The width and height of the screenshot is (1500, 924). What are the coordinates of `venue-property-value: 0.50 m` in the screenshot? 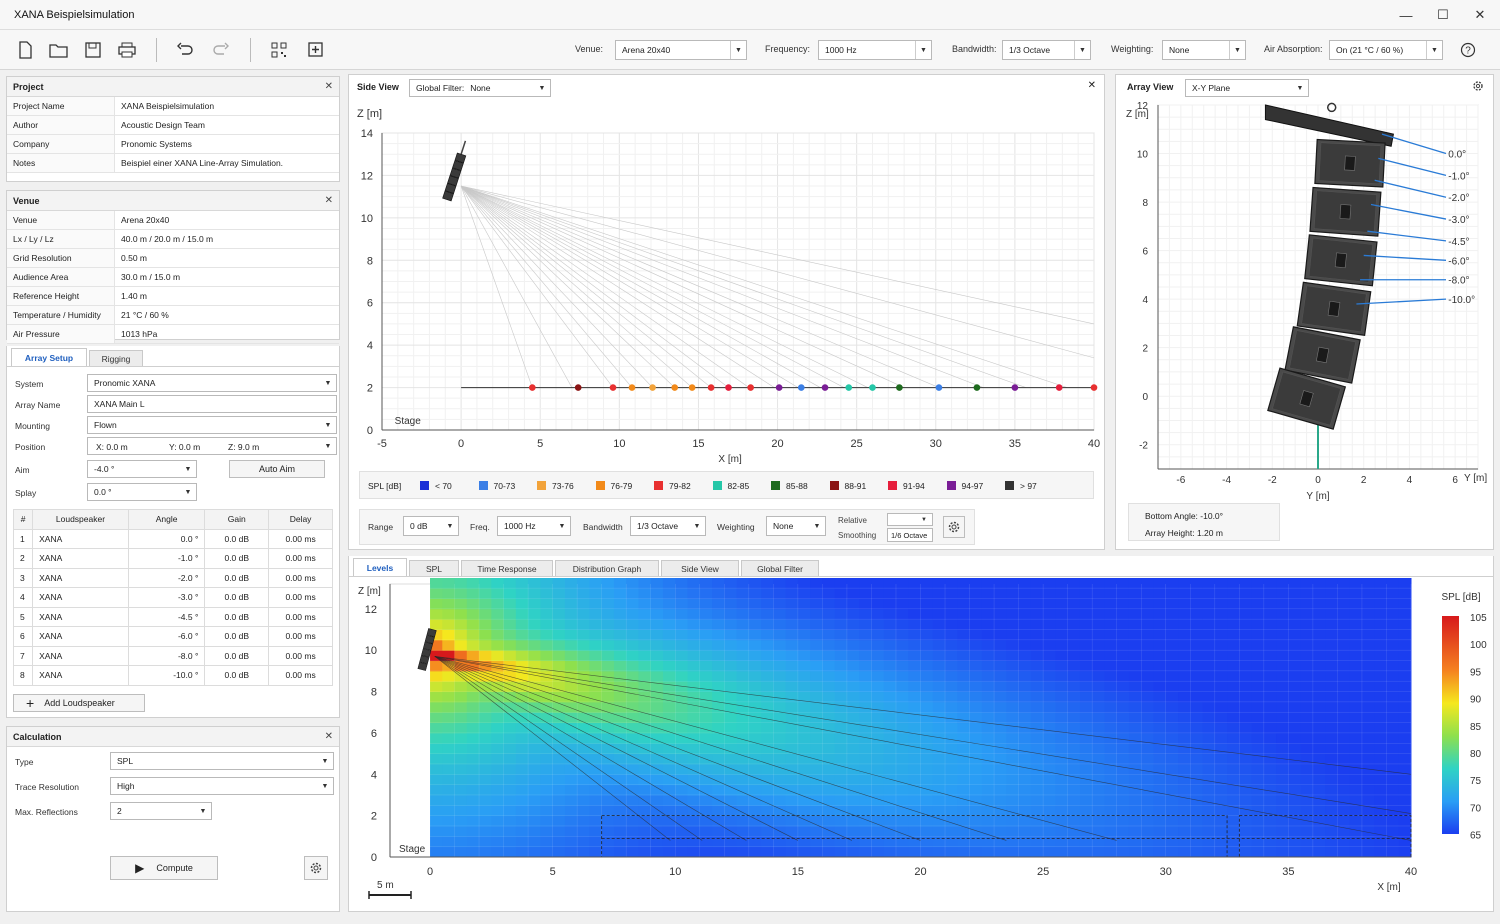 It's located at (227, 258).